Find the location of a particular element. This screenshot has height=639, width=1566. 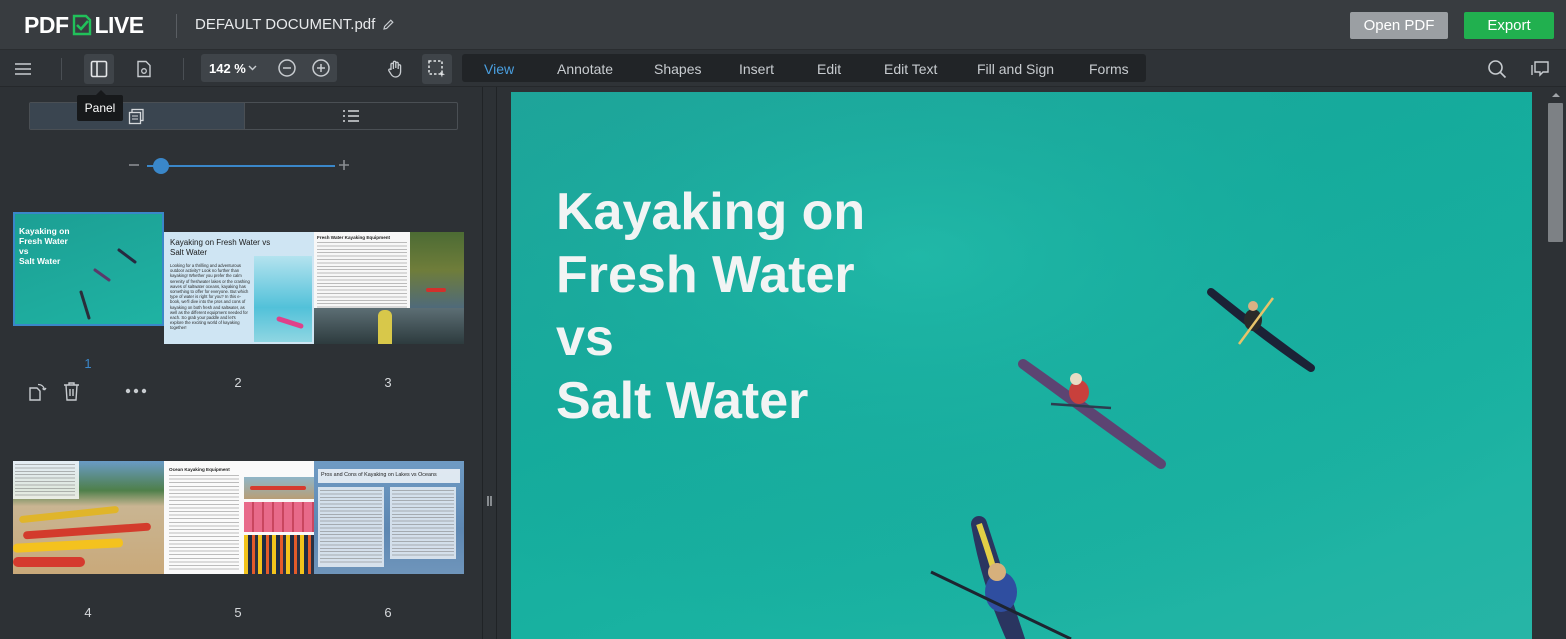

panel-toggle-icon is located at coordinates (99, 69).